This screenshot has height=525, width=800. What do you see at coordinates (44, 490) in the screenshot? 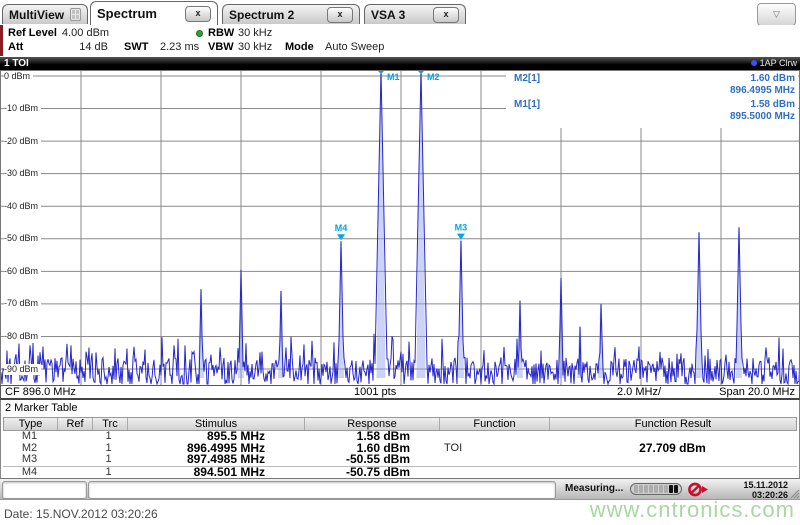
I see `status-field-left` at bounding box center [44, 490].